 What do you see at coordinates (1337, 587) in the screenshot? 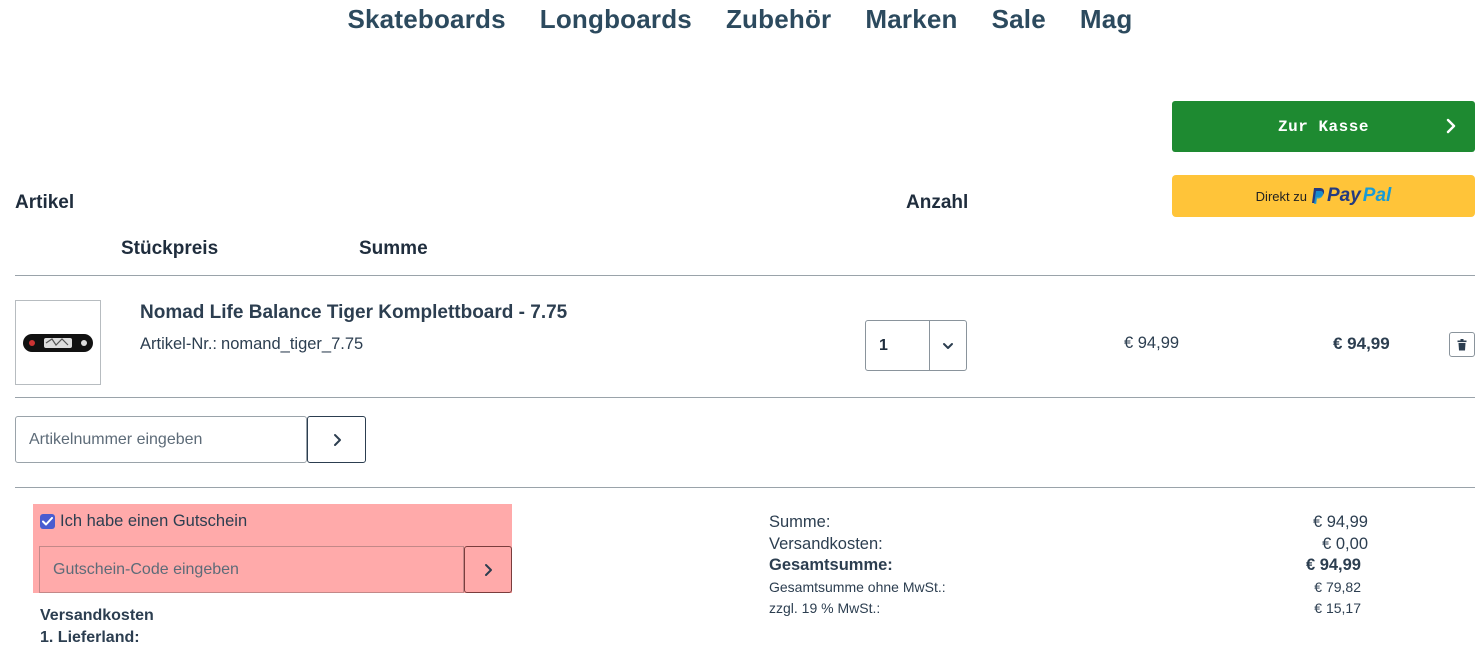
I see `summary-value-netto: € 79,82` at bounding box center [1337, 587].